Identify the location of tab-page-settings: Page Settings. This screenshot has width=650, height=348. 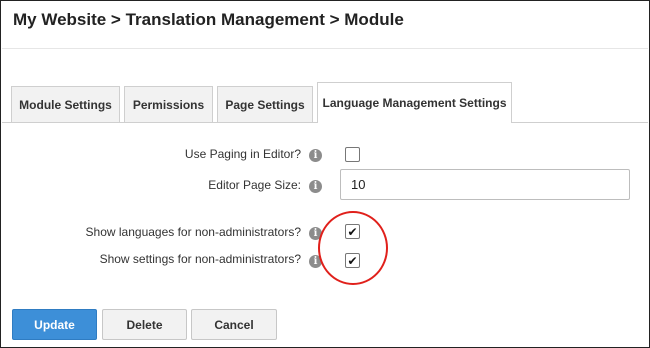
(265, 104).